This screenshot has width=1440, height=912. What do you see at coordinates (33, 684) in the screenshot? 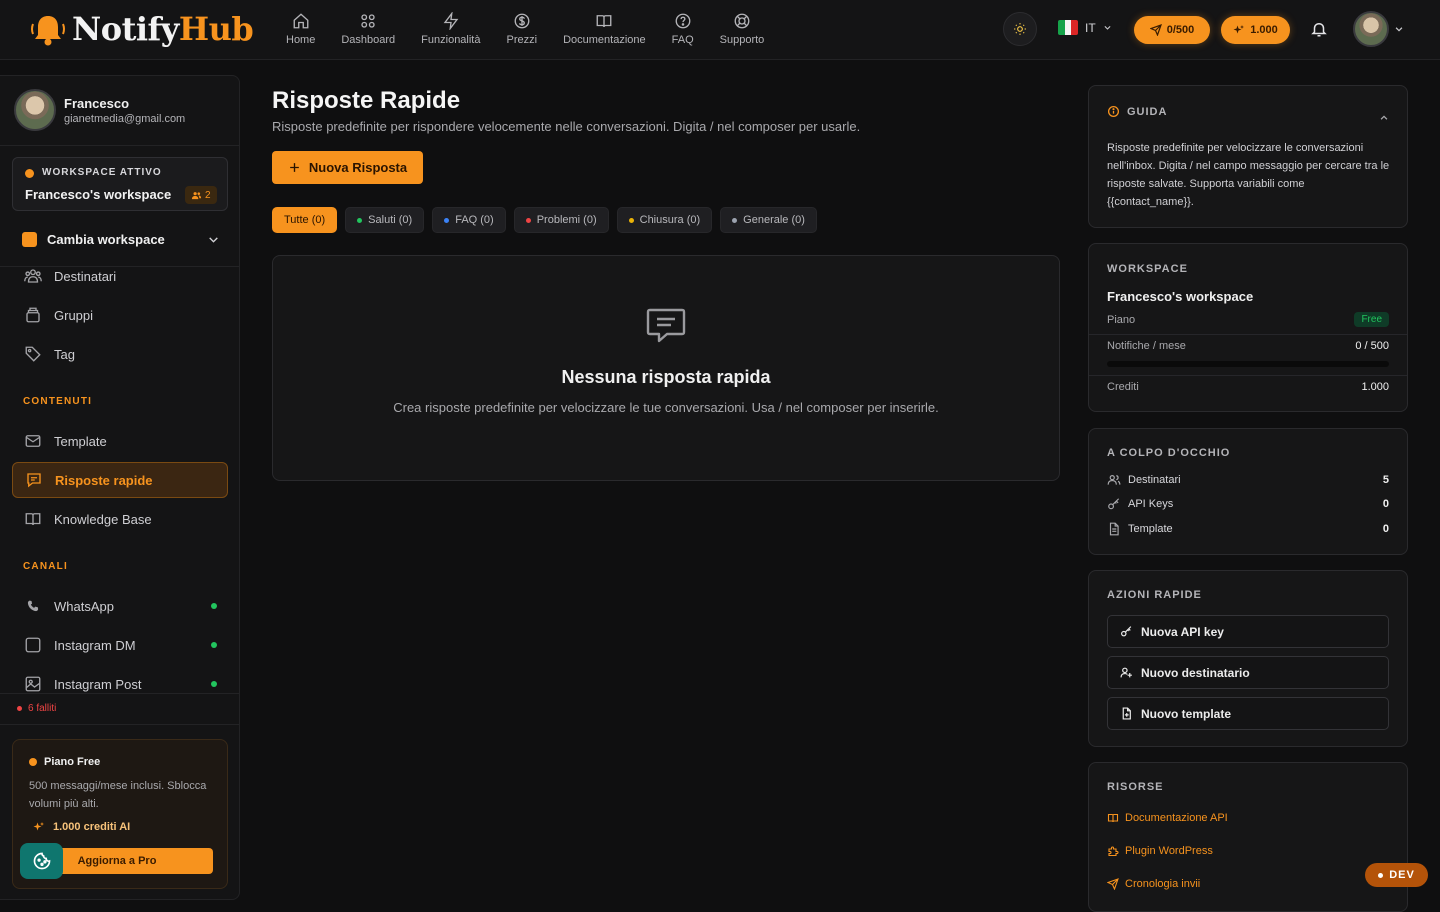
I see `image-icon` at bounding box center [33, 684].